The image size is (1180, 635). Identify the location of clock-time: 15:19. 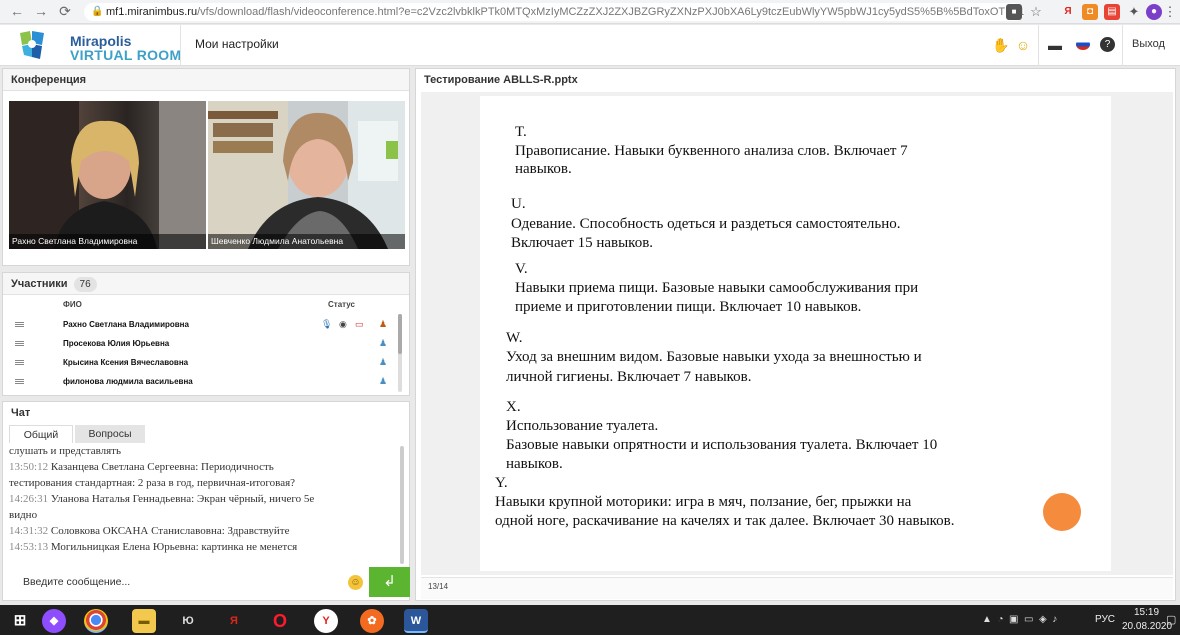
(1146, 612).